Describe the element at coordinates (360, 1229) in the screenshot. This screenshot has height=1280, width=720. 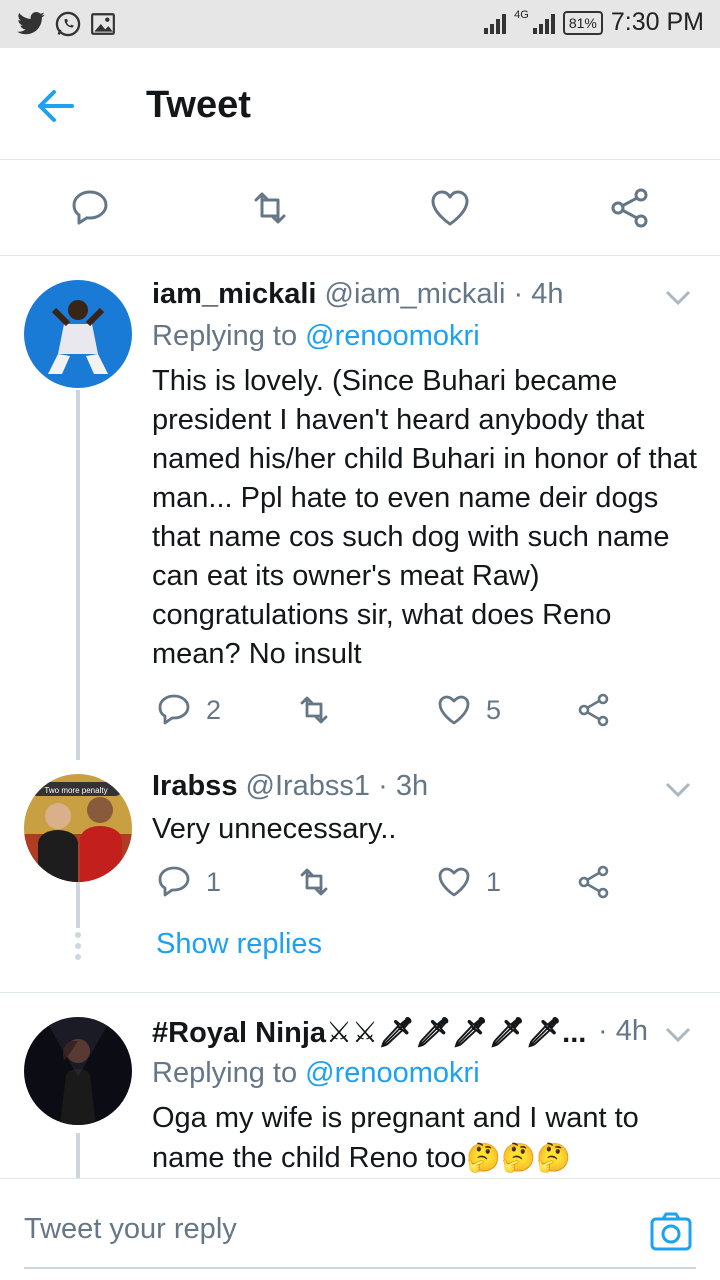
I see `reply-composer: Tweet your reply` at that location.